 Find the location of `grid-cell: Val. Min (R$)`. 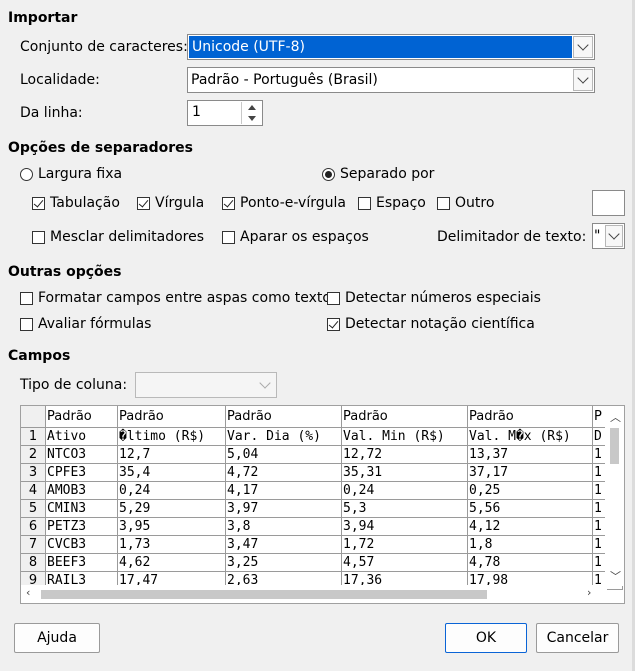

grid-cell: Val. Min (R$) is located at coordinates (405, 437).